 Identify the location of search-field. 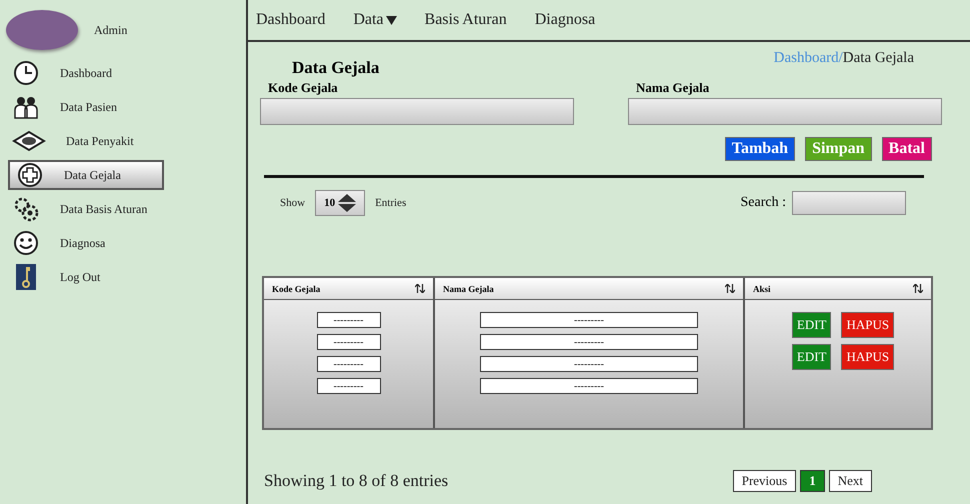
(849, 203).